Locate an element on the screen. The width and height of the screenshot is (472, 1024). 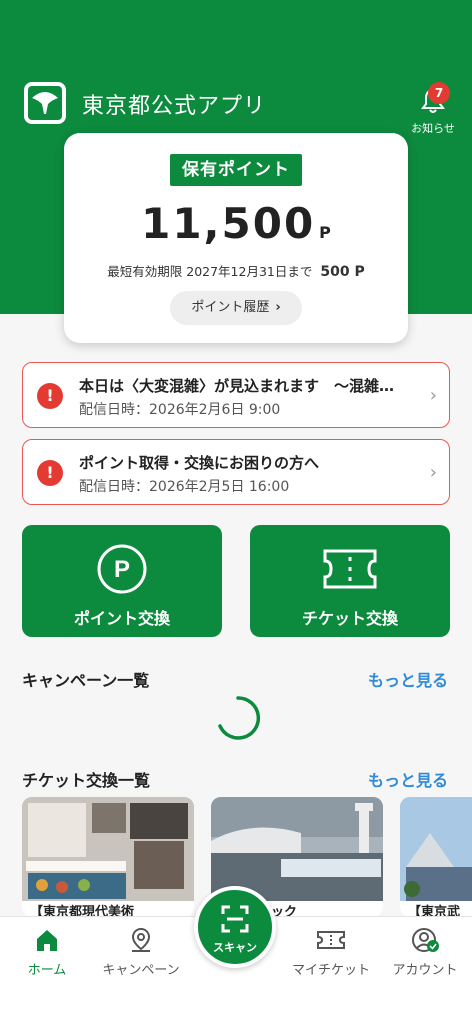
point-p-icon: P is located at coordinates (122, 569).